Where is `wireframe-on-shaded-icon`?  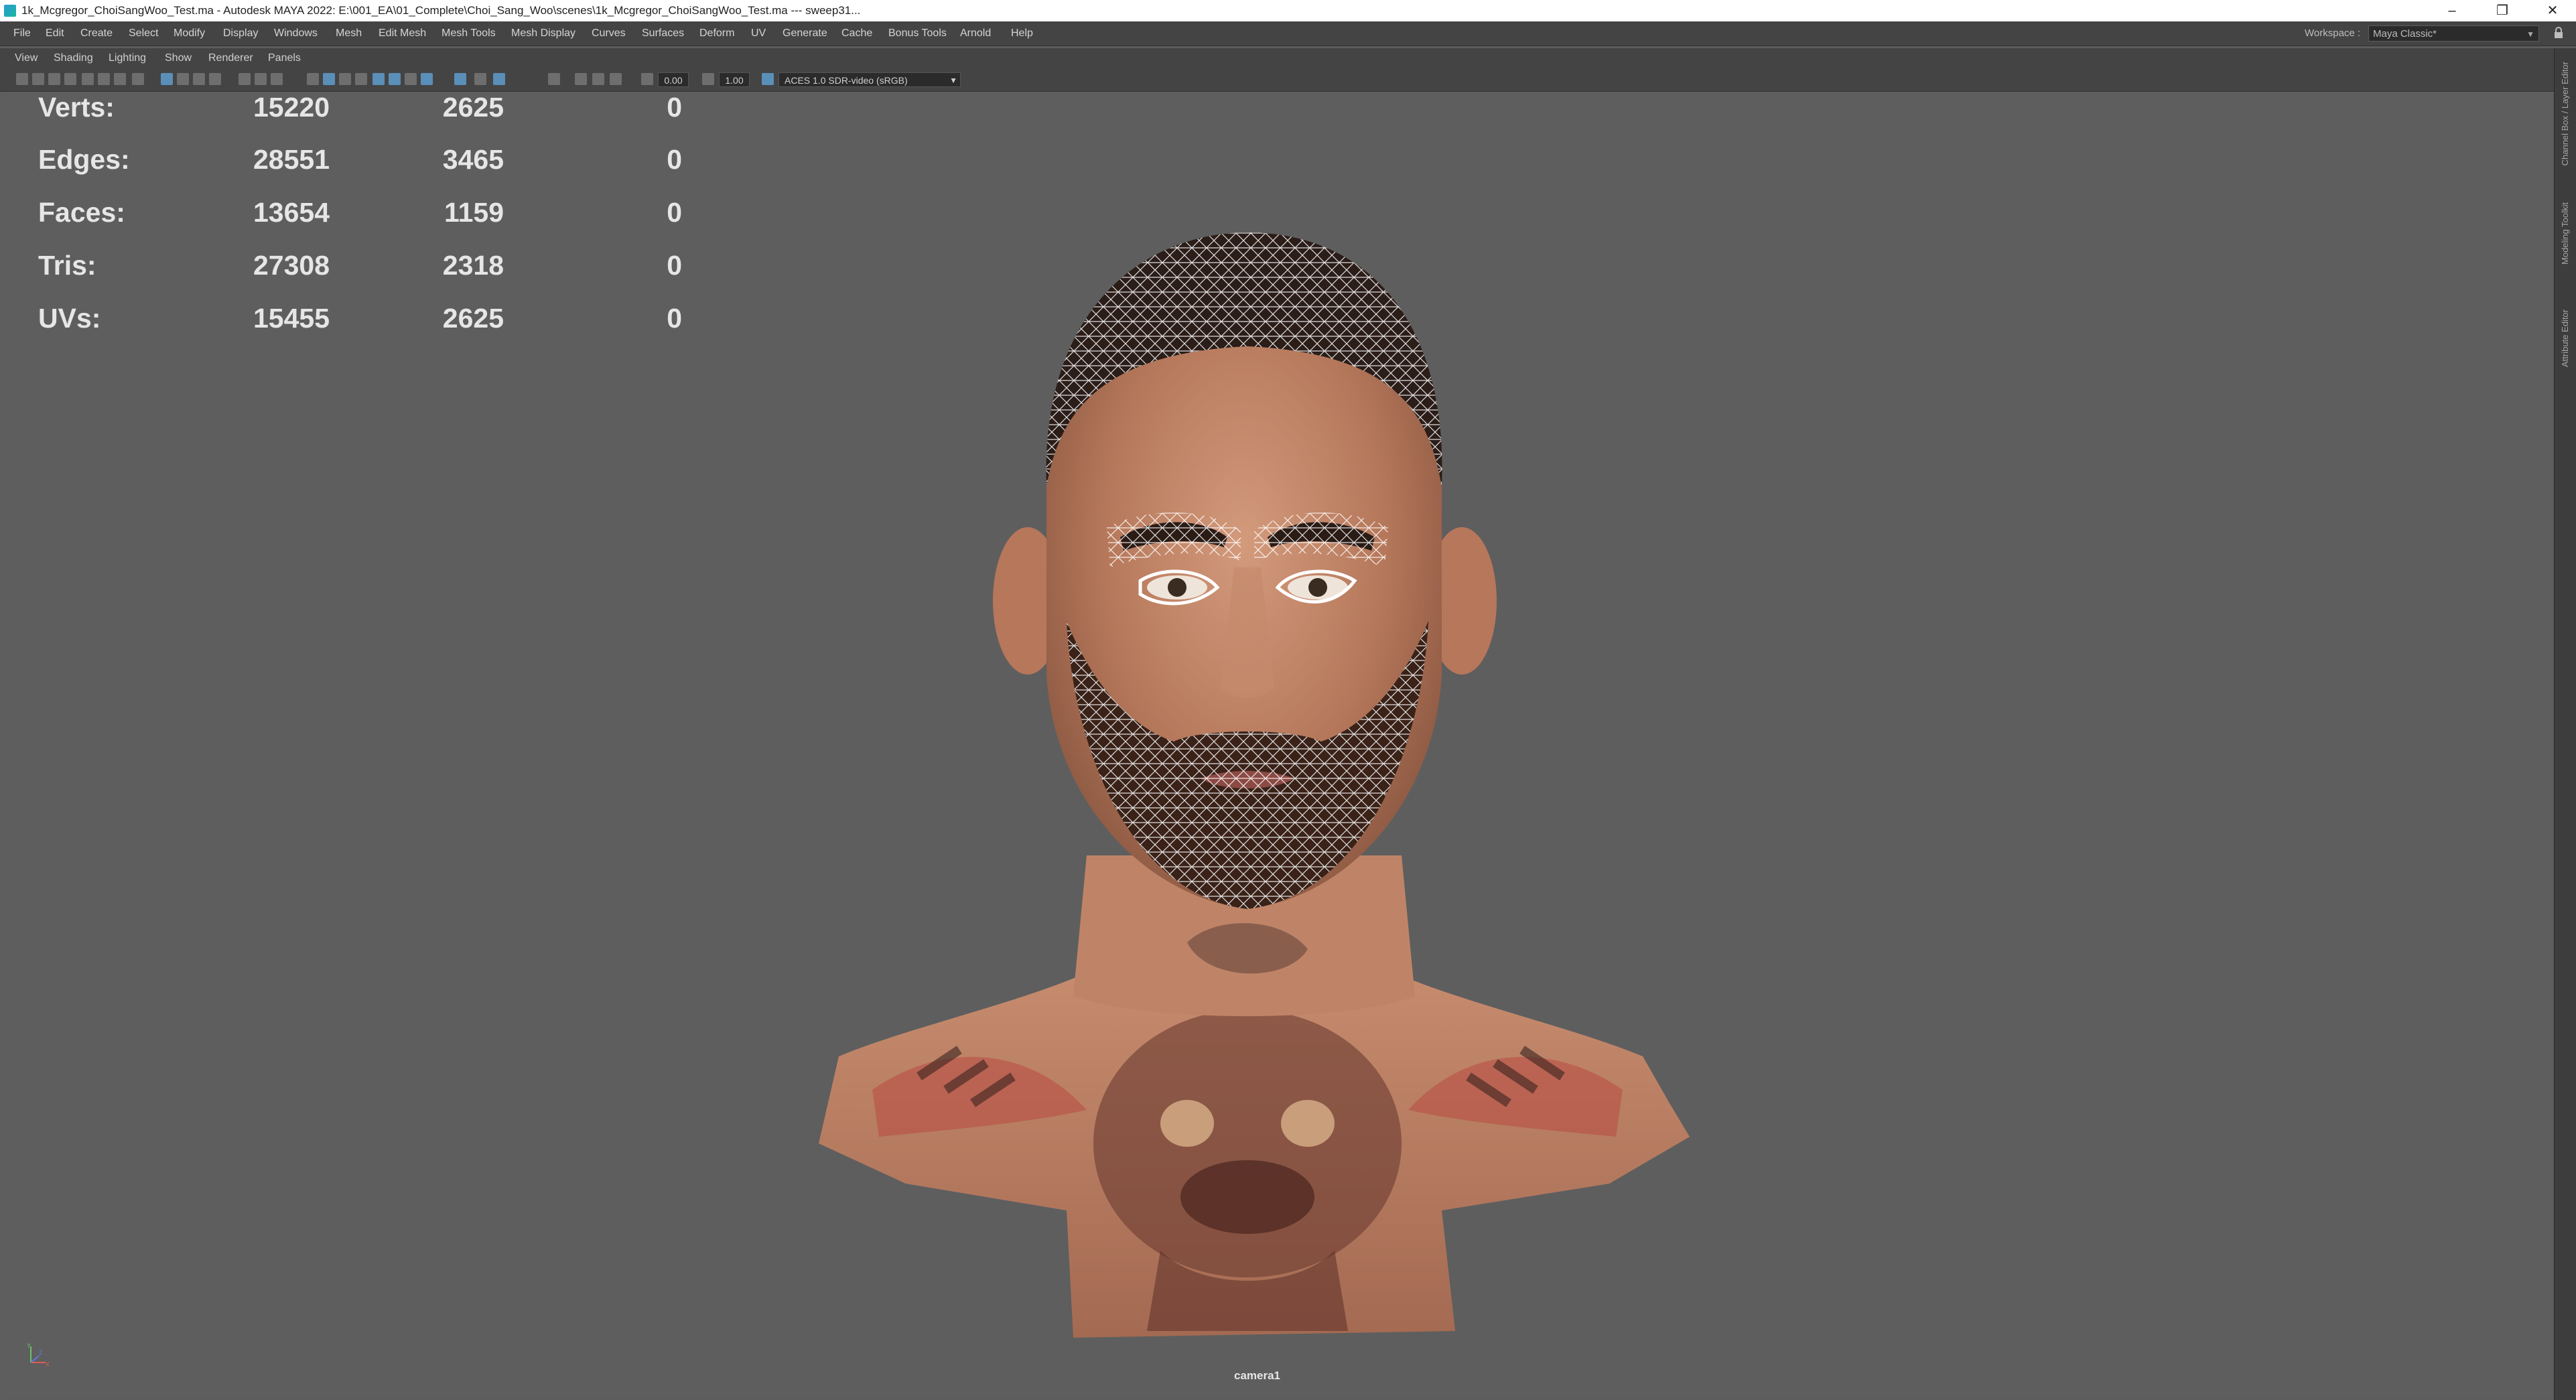
wireframe-on-shaded-icon is located at coordinates (361, 79).